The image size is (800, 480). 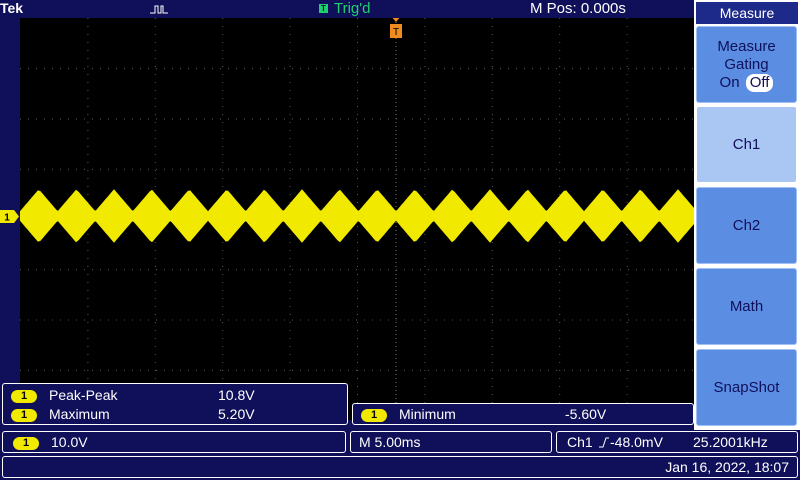 I want to click on ch1-ground-marker: 1, so click(x=9, y=216).